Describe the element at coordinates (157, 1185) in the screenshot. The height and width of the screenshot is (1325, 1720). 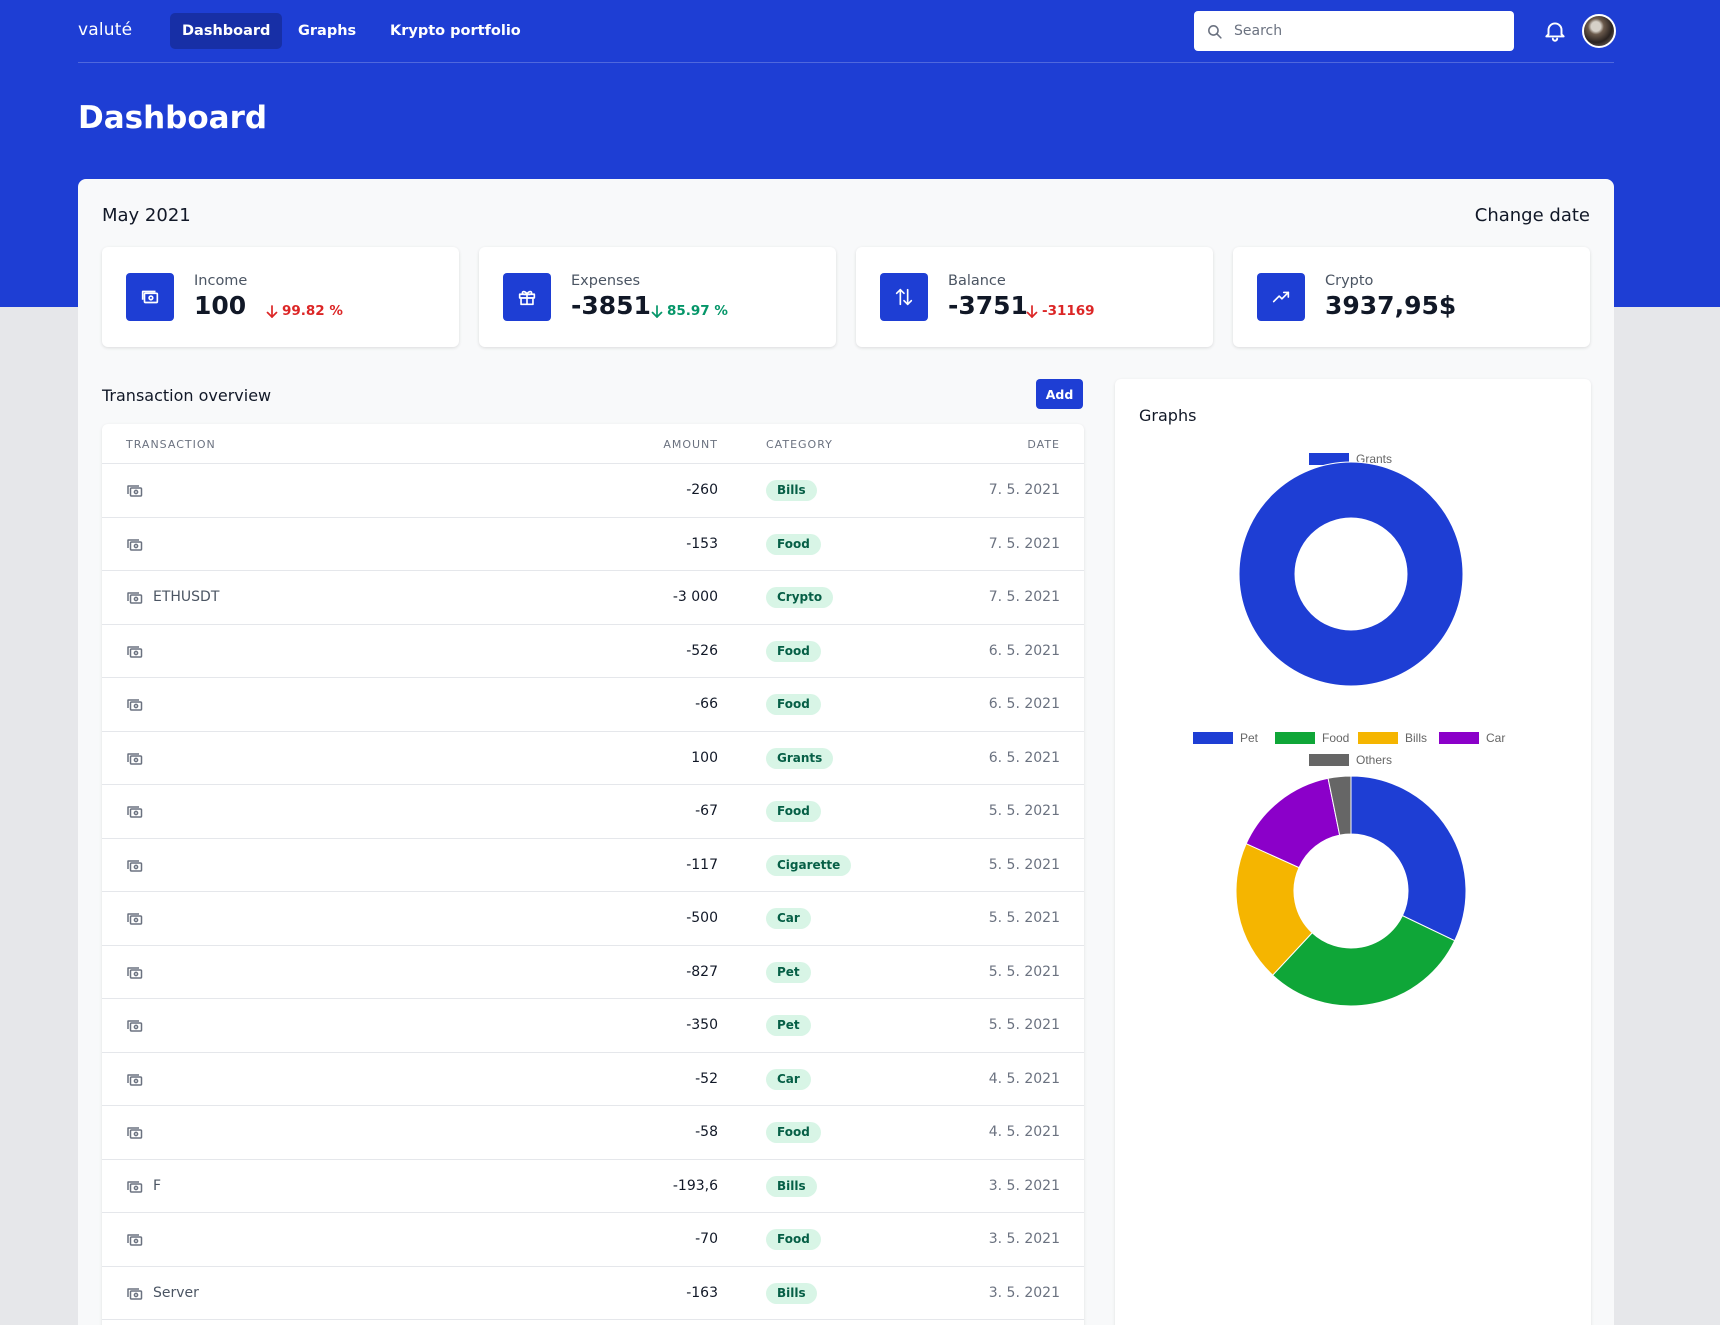
I see `transaction-name: F` at that location.